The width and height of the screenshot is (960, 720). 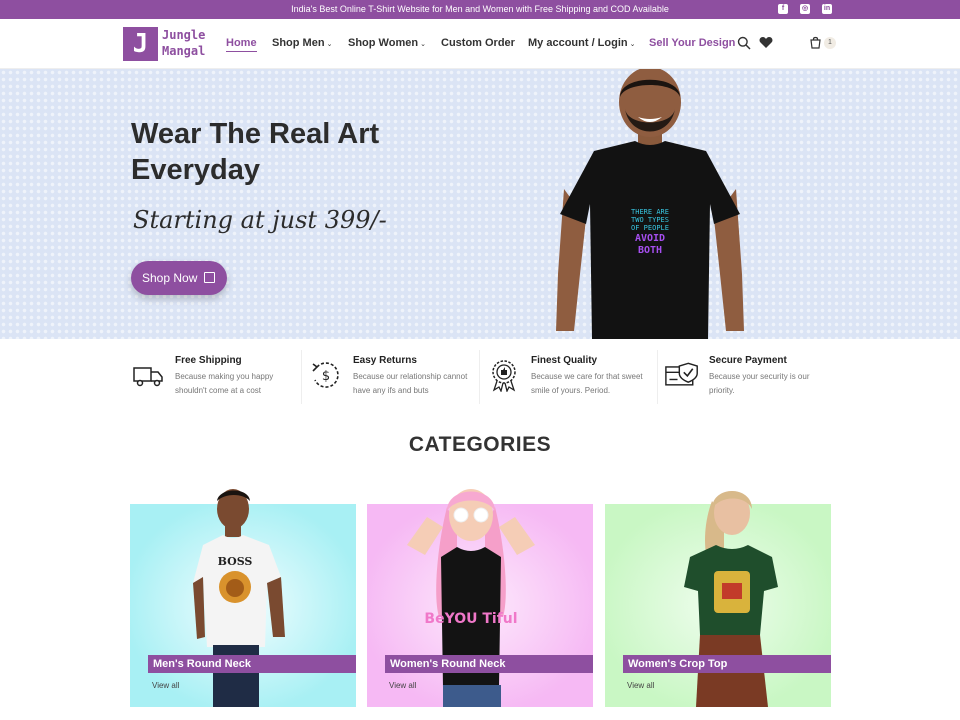 I want to click on category-card-womens-crop-top: Women's Crop Top View all, so click(x=718, y=597).